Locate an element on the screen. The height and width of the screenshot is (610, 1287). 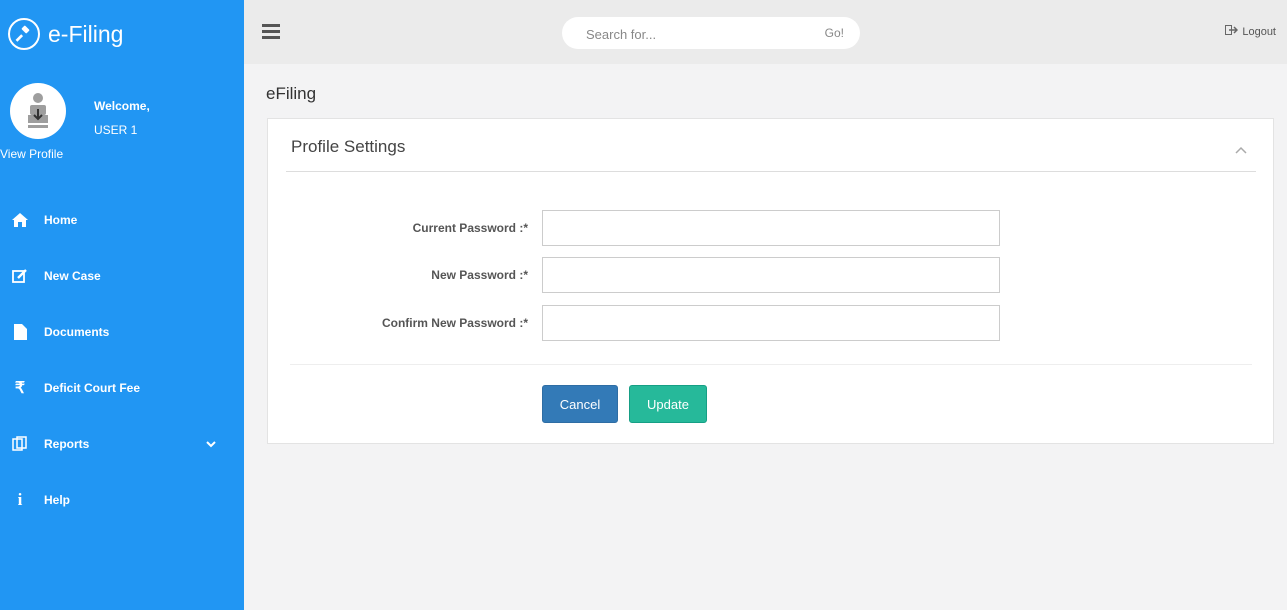
logout-label: Logout is located at coordinates (1259, 31).